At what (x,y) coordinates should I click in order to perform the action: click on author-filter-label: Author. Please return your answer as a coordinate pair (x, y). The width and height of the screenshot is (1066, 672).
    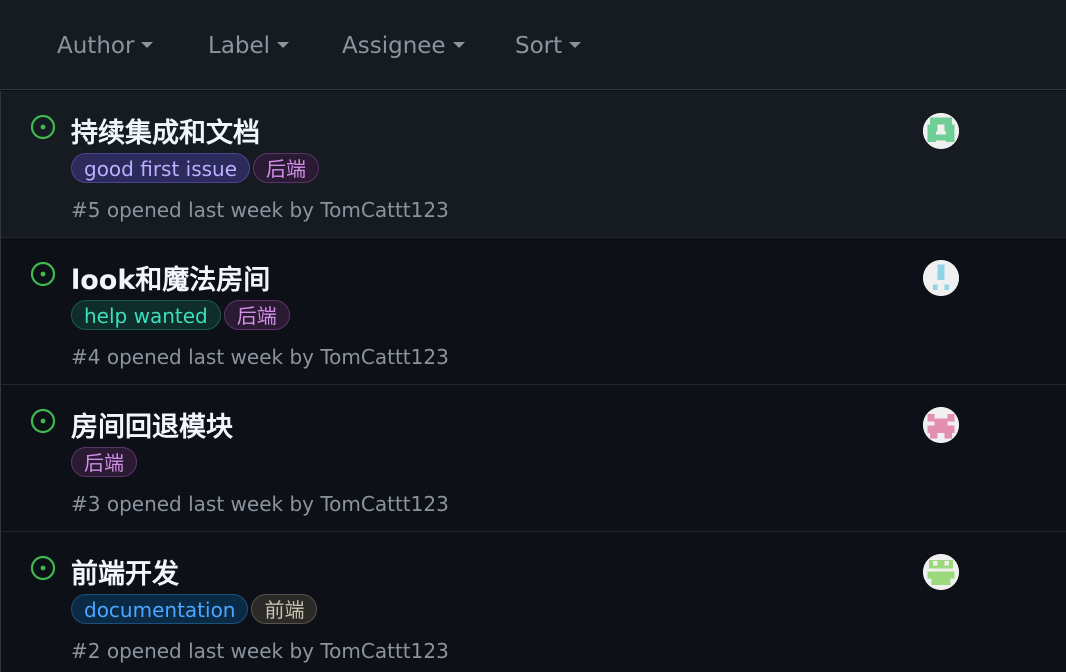
    Looking at the image, I should click on (96, 46).